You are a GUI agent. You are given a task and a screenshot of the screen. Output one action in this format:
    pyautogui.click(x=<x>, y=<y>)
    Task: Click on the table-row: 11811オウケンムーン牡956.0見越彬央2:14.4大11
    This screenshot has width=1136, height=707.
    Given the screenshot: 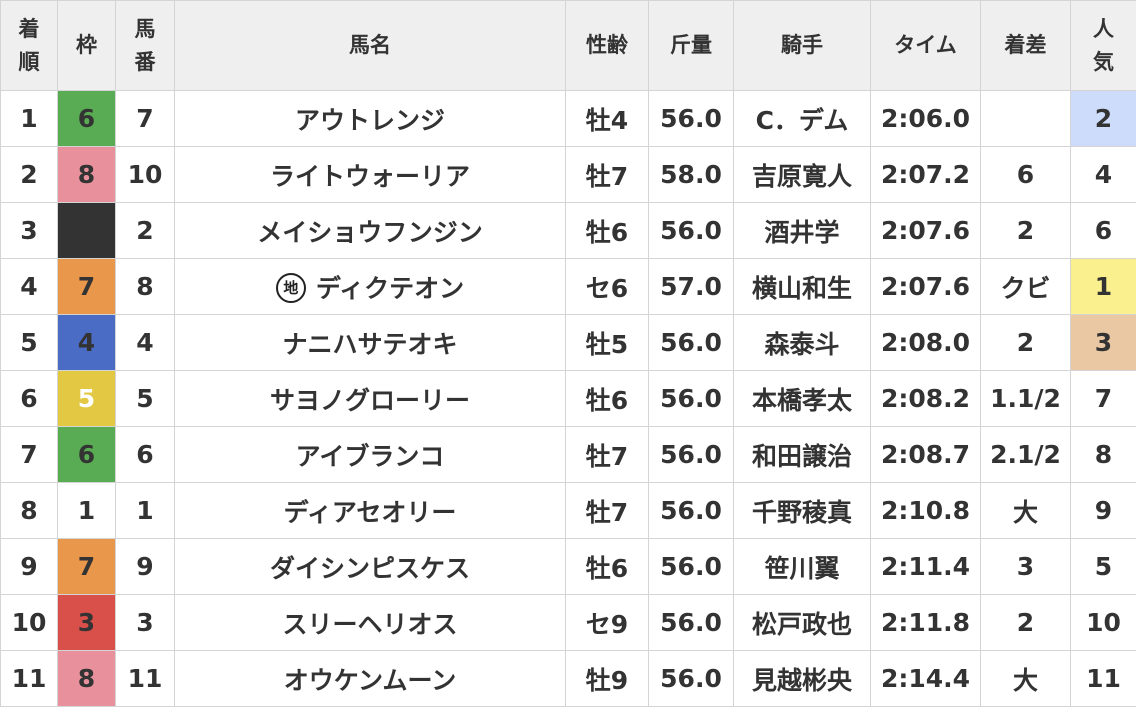 What is the action you would take?
    pyautogui.click(x=568, y=679)
    